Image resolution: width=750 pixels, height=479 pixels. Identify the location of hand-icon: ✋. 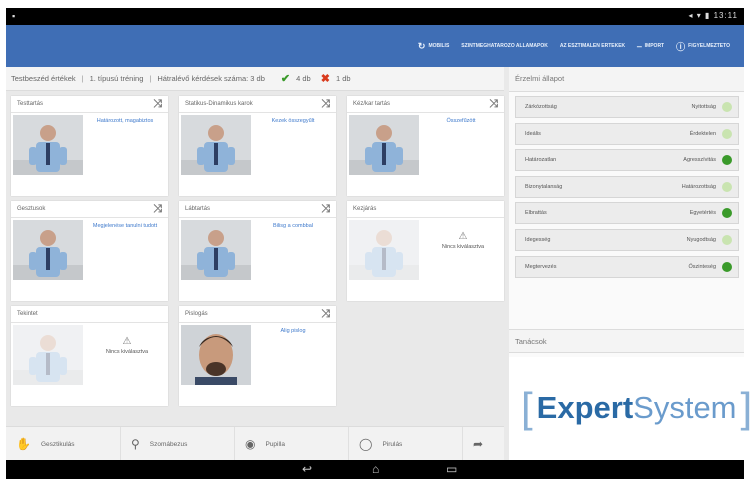
(23, 444).